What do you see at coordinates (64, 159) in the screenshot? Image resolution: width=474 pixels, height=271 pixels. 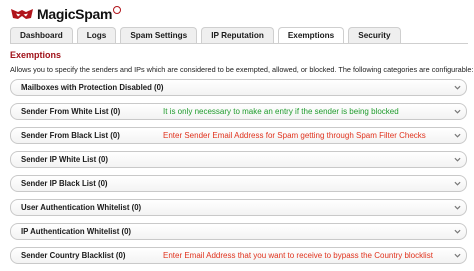 I see `accordion-label: Sender IP White List (0)` at bounding box center [64, 159].